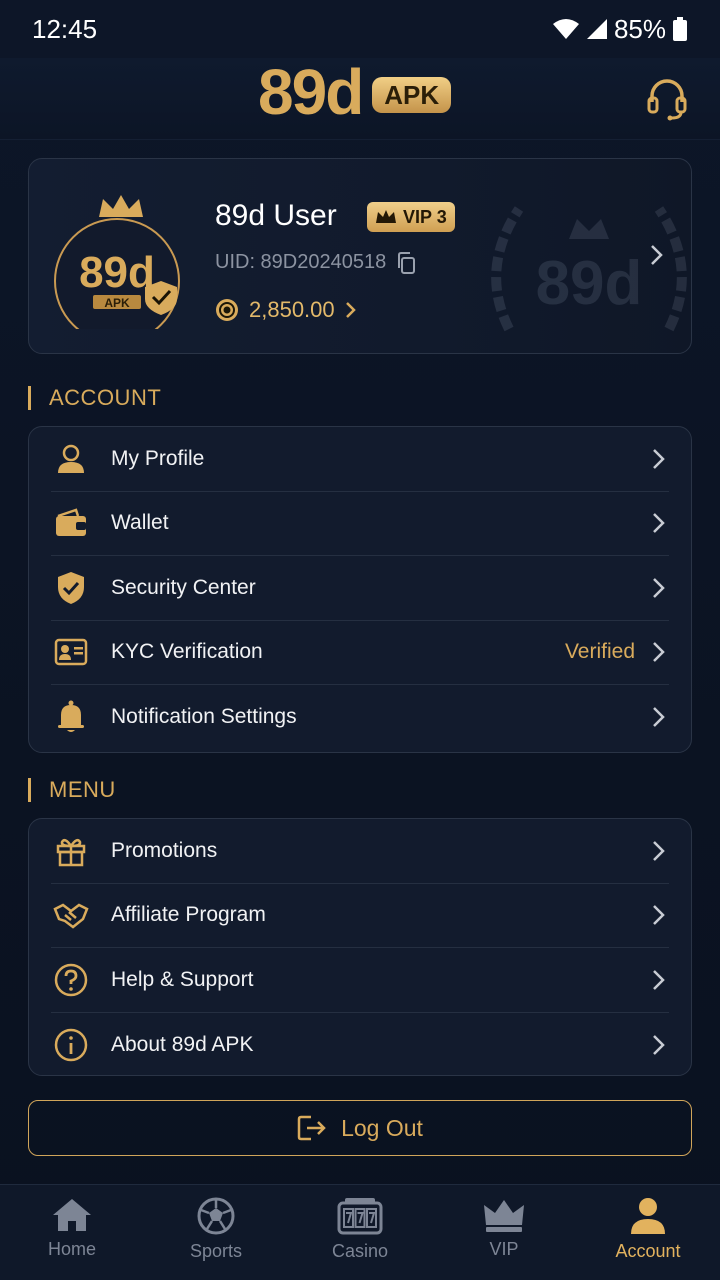  Describe the element at coordinates (71, 459) in the screenshot. I see `user-icon` at that location.